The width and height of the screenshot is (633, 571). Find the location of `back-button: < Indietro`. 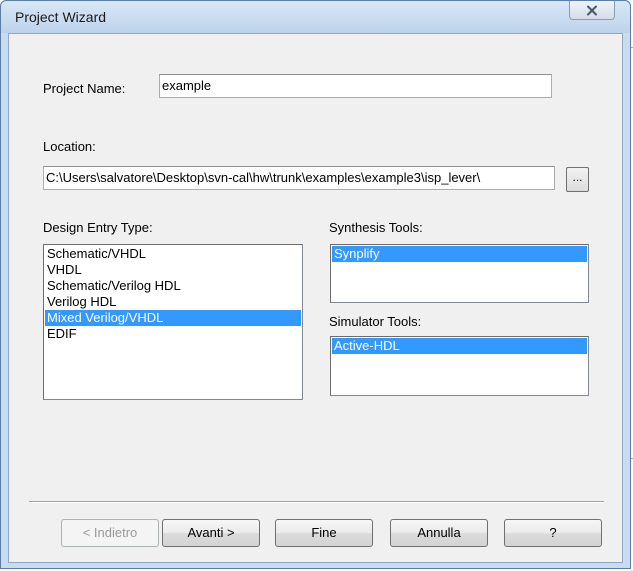

back-button: < Indietro is located at coordinates (110, 533).